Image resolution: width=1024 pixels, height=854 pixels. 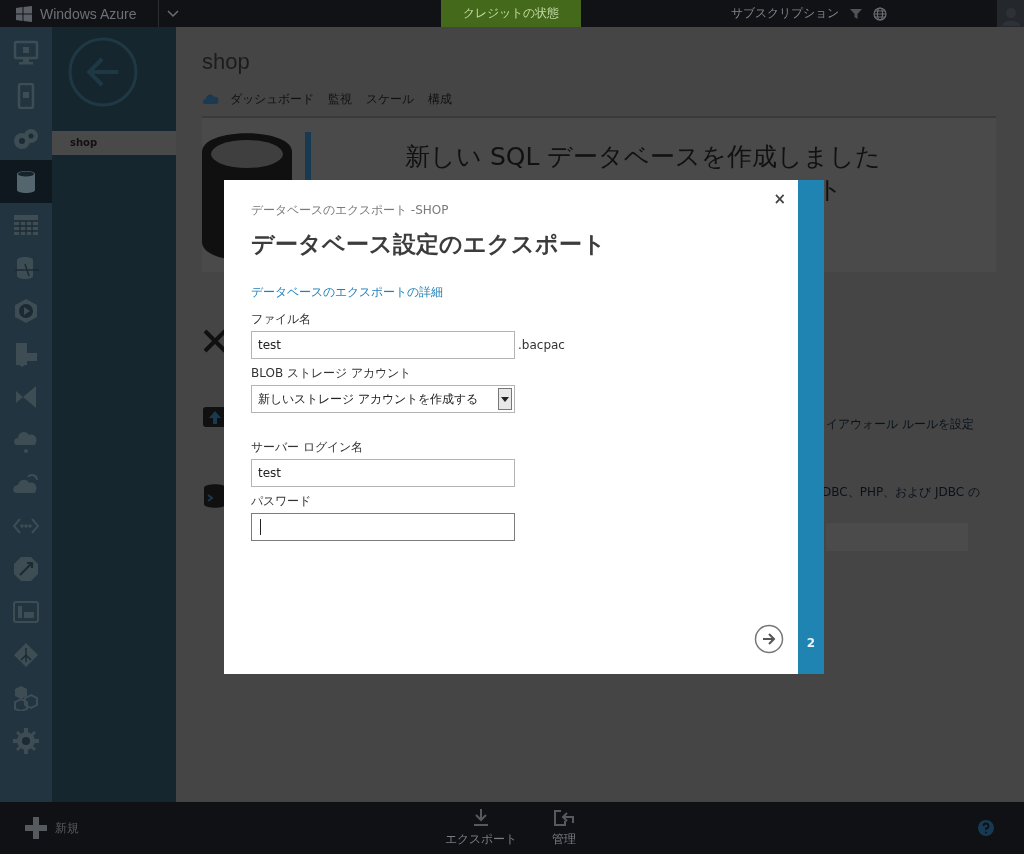 What do you see at coordinates (331, 373) in the screenshot?
I see `field-label: BLOB ストレージ アカウント` at bounding box center [331, 373].